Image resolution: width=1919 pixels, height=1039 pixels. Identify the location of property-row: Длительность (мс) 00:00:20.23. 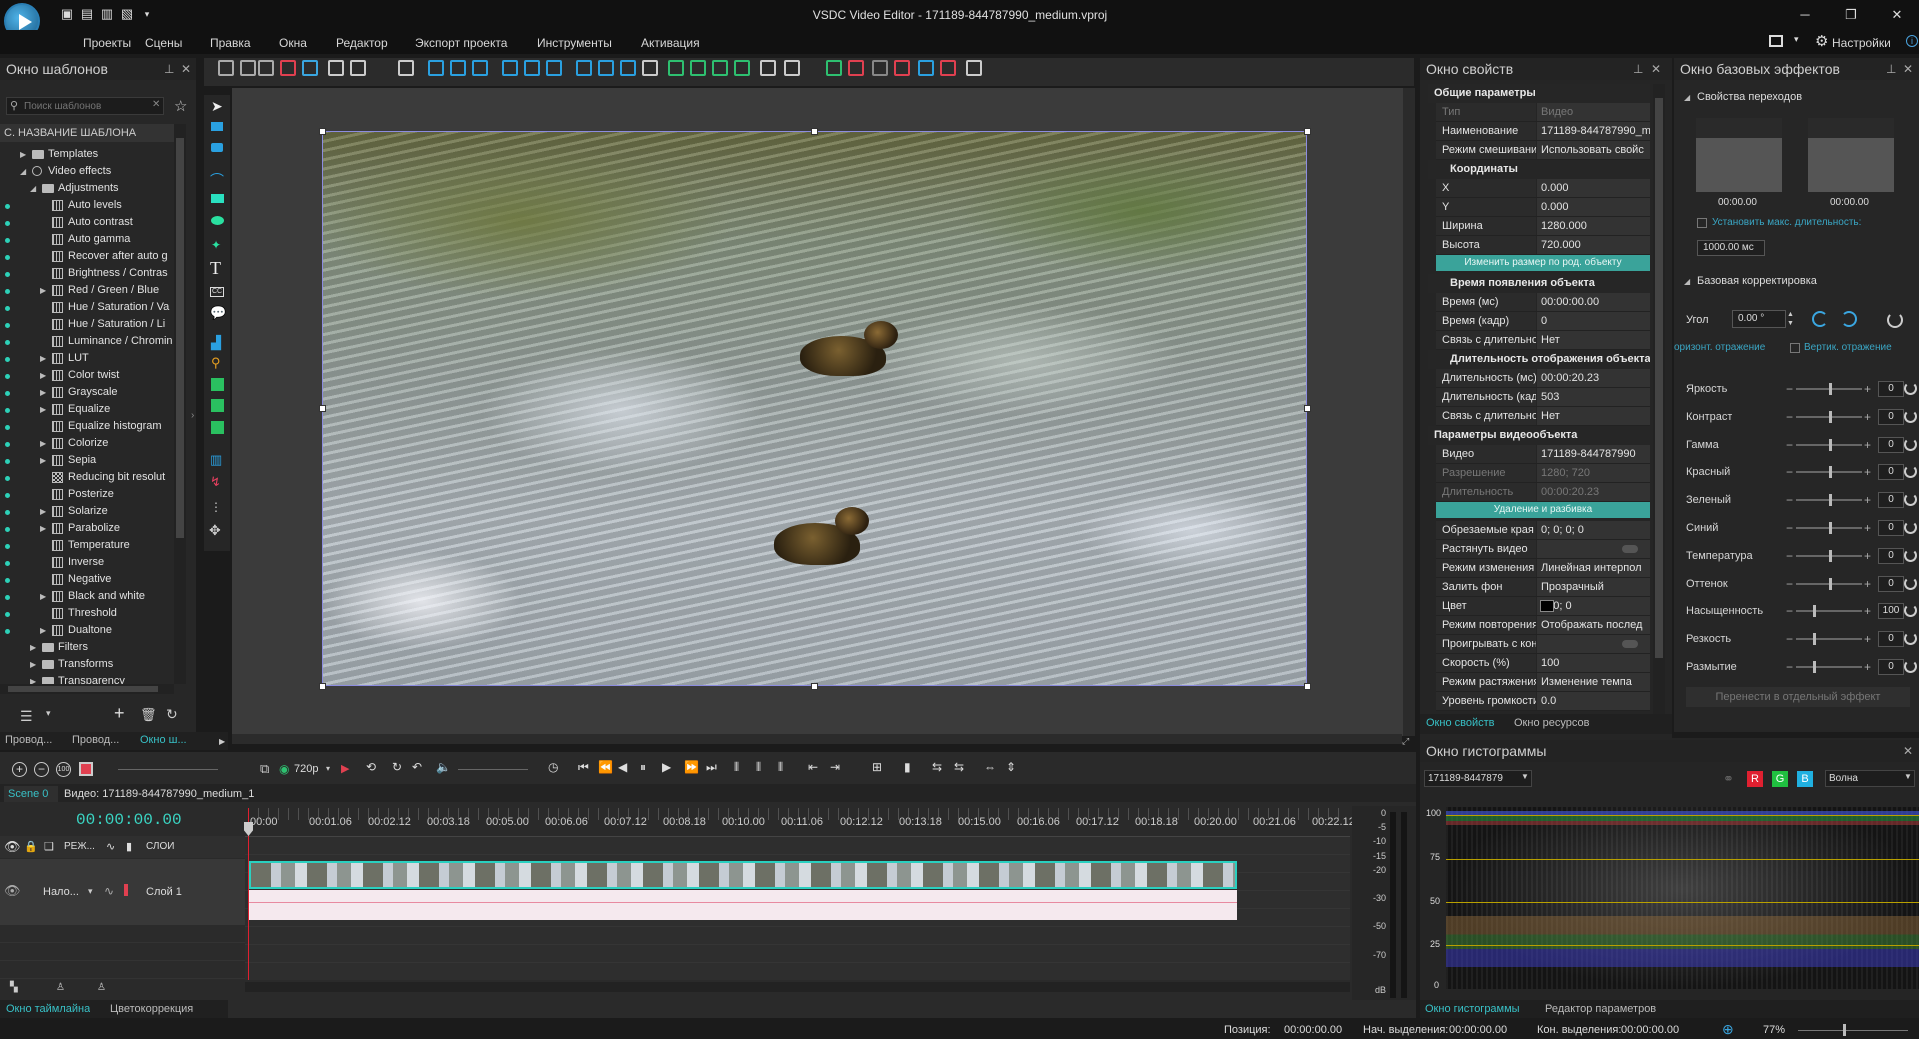
(1543, 378).